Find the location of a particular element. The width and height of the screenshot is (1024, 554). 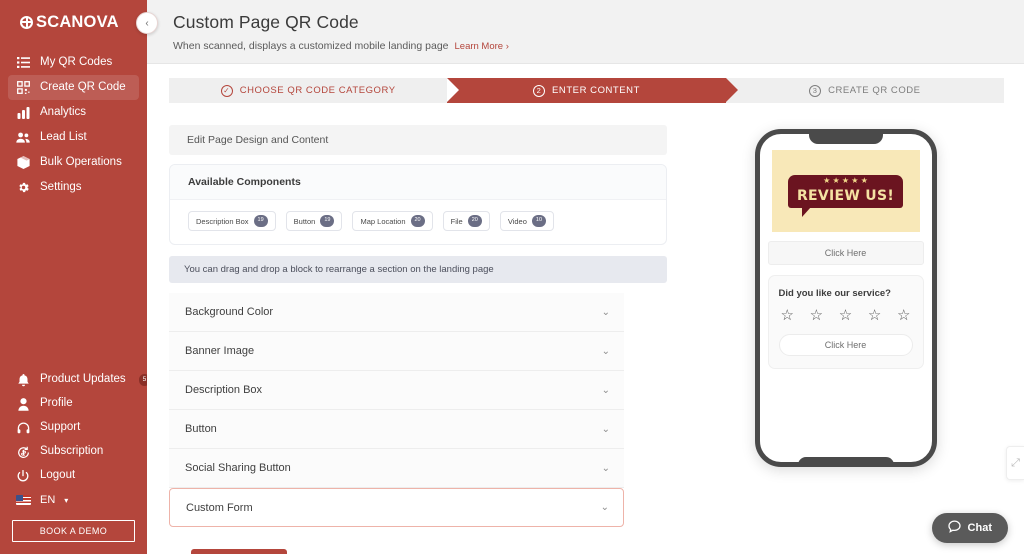

banner-stars: ★ ★ ★ ★ ★ is located at coordinates (845, 180).